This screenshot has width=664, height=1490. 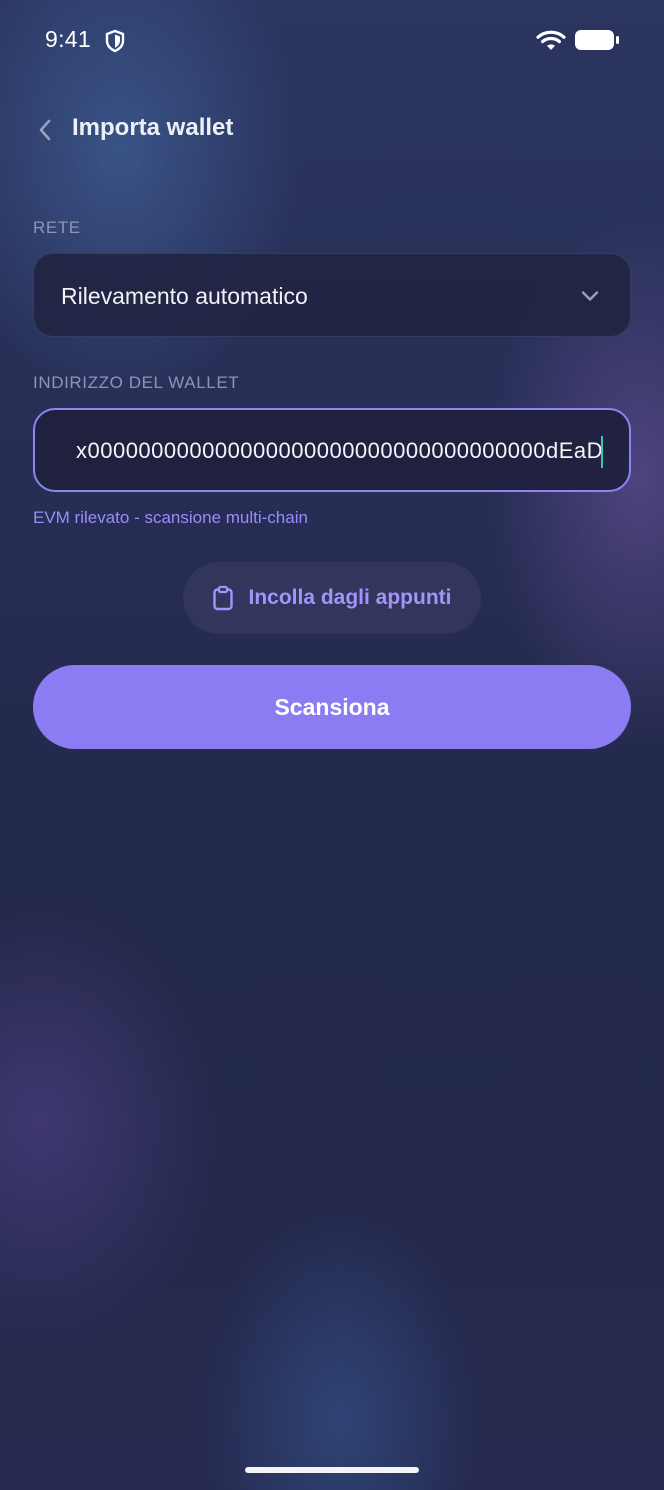 I want to click on paste-from-clipboard-button: Incolla dagli appunti, so click(x=332, y=598).